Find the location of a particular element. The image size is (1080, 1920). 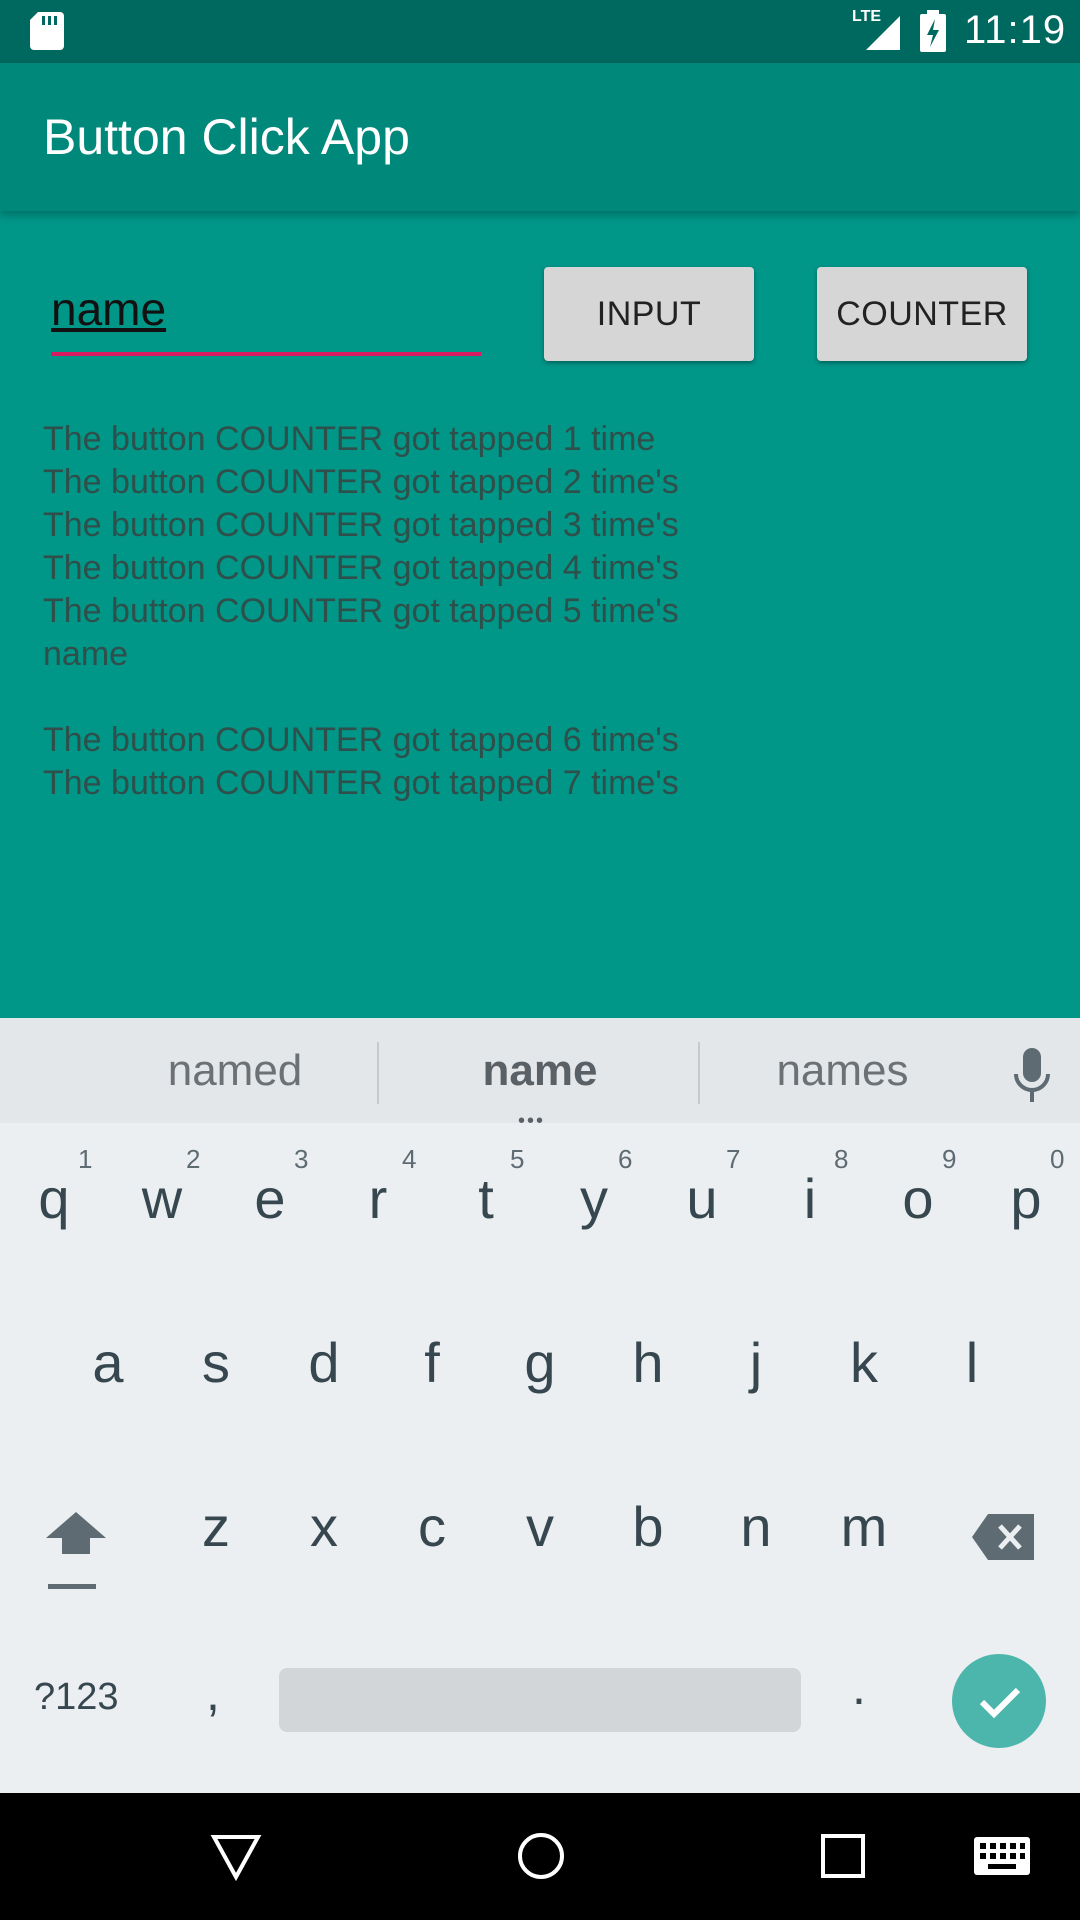

key-x: x is located at coordinates (324, 1526).